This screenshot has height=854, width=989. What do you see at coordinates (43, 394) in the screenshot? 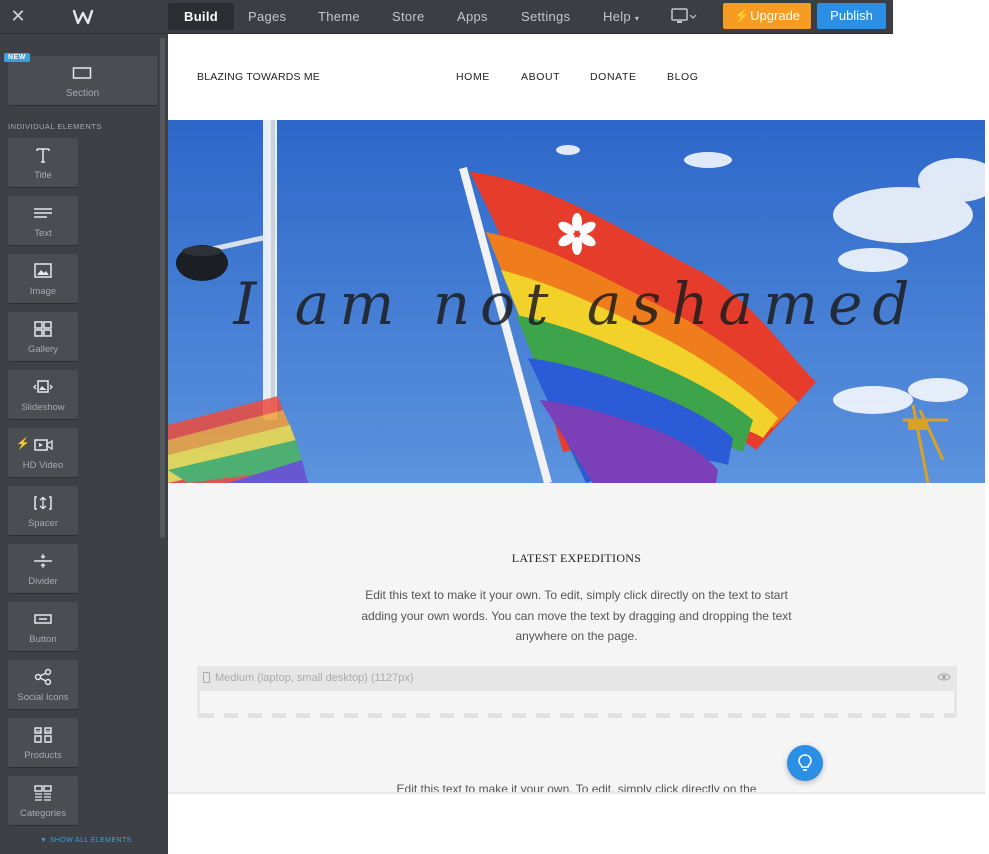
I see `element-tile-slideshow: Slideshow` at bounding box center [43, 394].